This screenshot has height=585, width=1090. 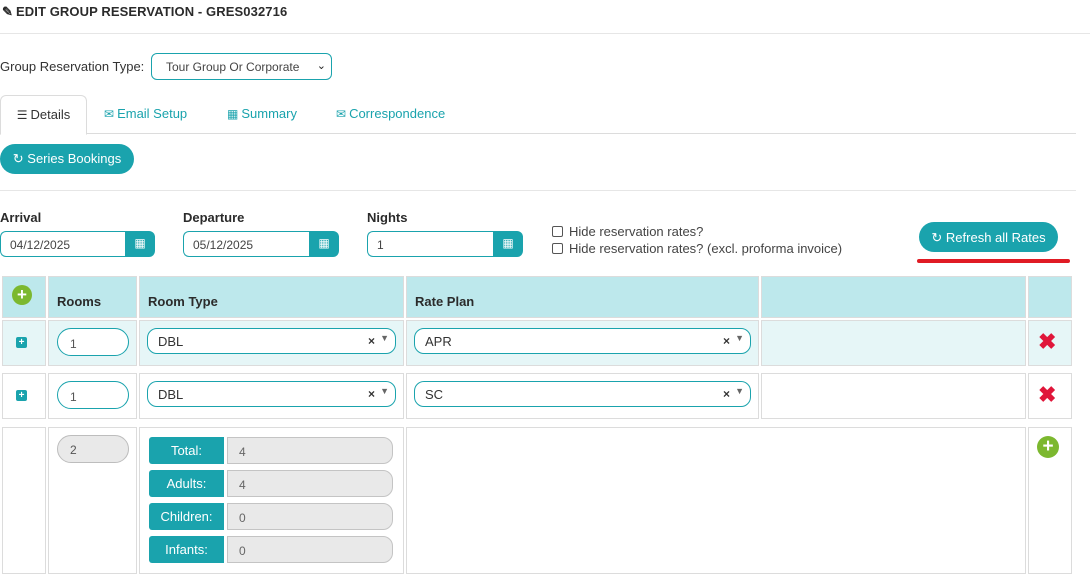 What do you see at coordinates (438, 341) in the screenshot?
I see `rate-plan-value: APR` at bounding box center [438, 341].